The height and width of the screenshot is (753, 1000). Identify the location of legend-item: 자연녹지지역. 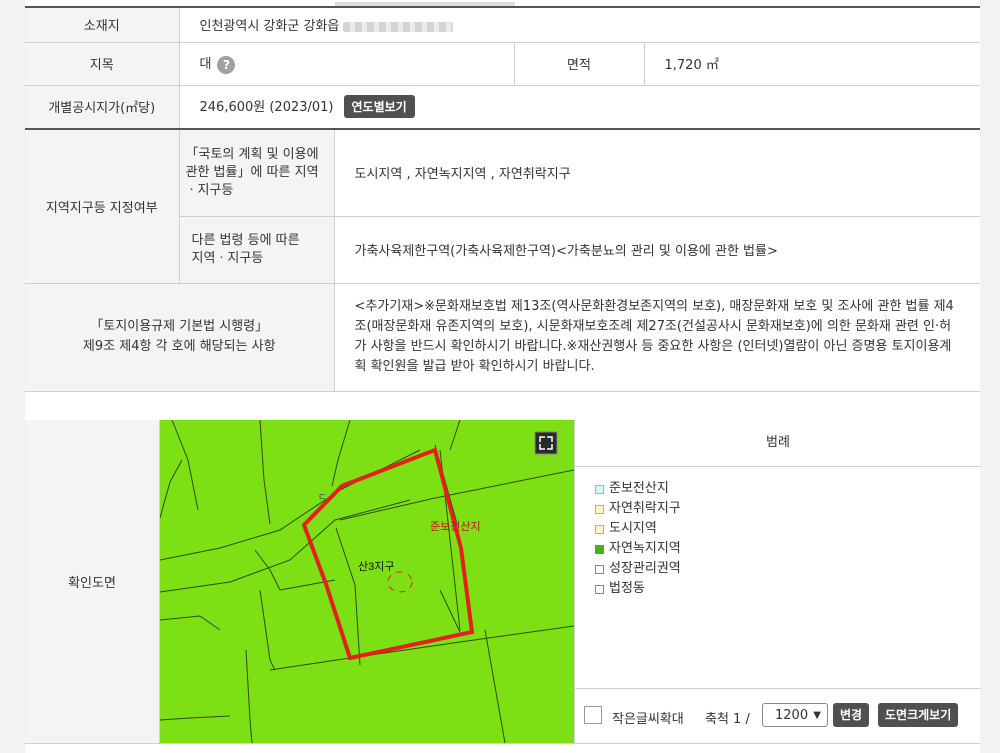
(788, 549).